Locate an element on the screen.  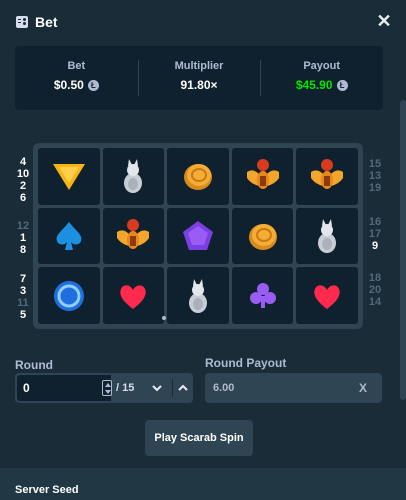
ring-symbol-icon is located at coordinates (68, 295).